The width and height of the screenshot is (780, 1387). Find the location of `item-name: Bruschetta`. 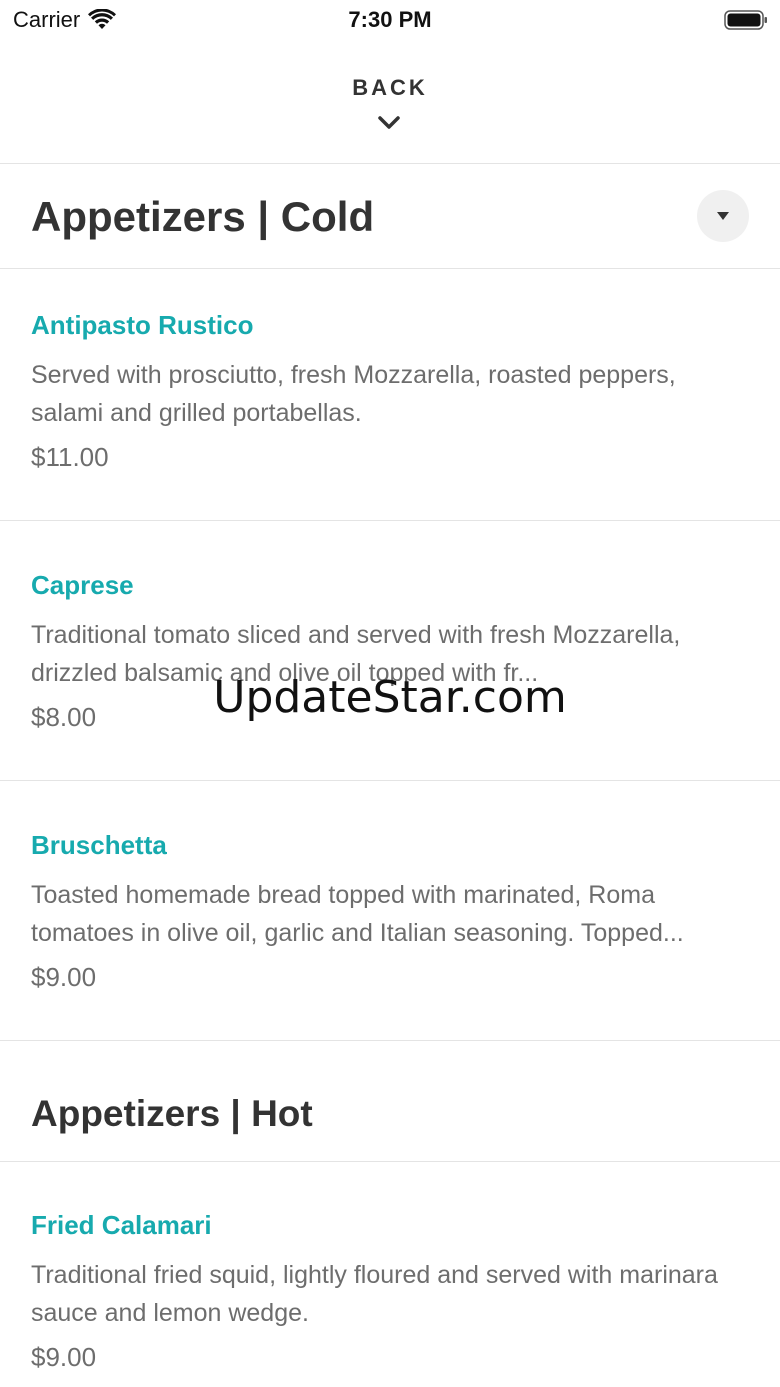

item-name: Bruschetta is located at coordinates (99, 845).